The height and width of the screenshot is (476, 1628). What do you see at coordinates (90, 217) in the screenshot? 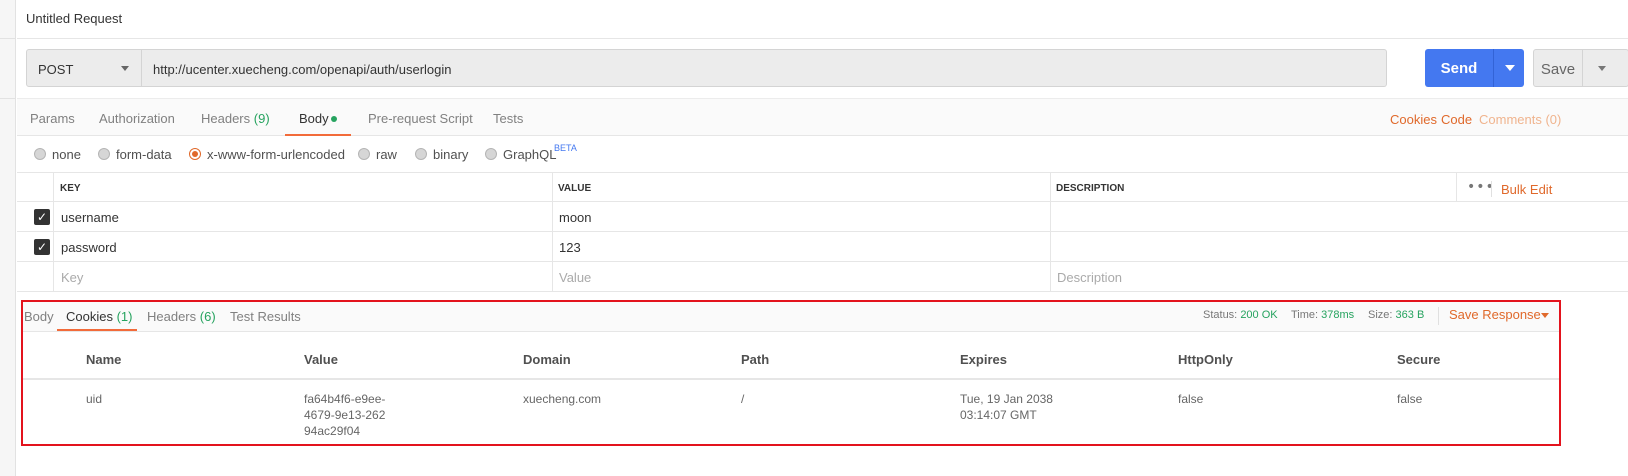
I see `key-cell: username` at bounding box center [90, 217].